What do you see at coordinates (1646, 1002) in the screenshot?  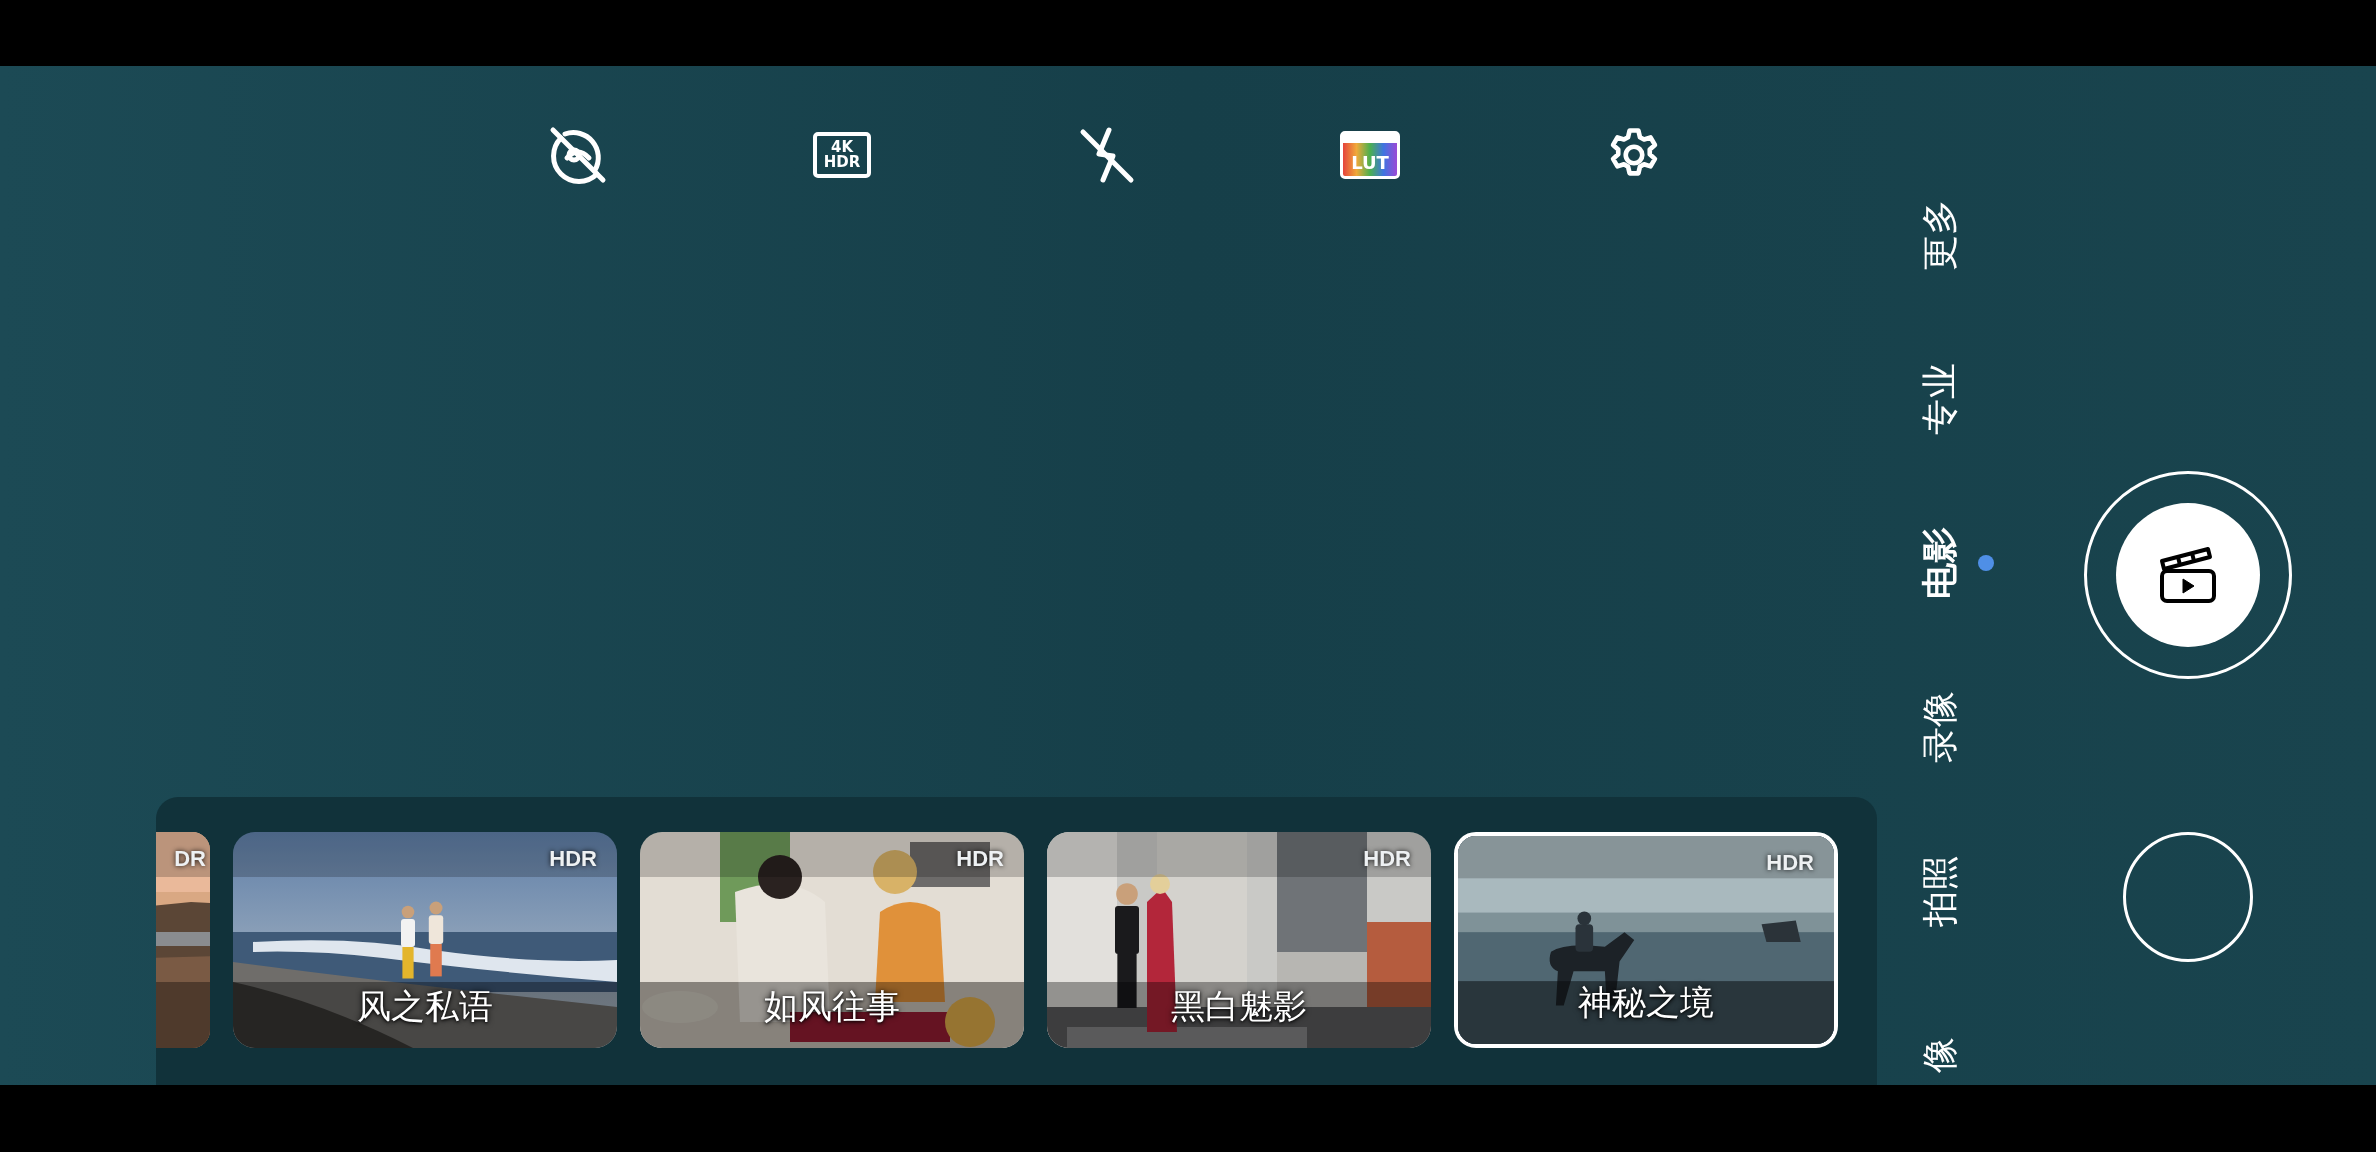 I see `filter-title: 神秘之境` at bounding box center [1646, 1002].